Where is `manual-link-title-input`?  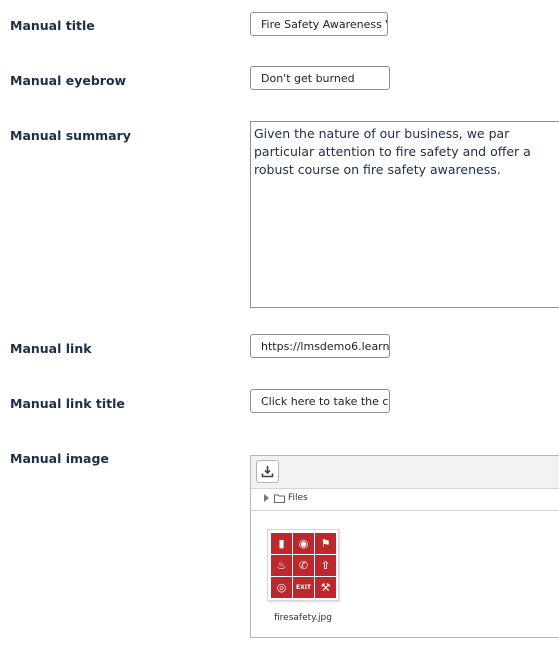
manual-link-title-input is located at coordinates (320, 401).